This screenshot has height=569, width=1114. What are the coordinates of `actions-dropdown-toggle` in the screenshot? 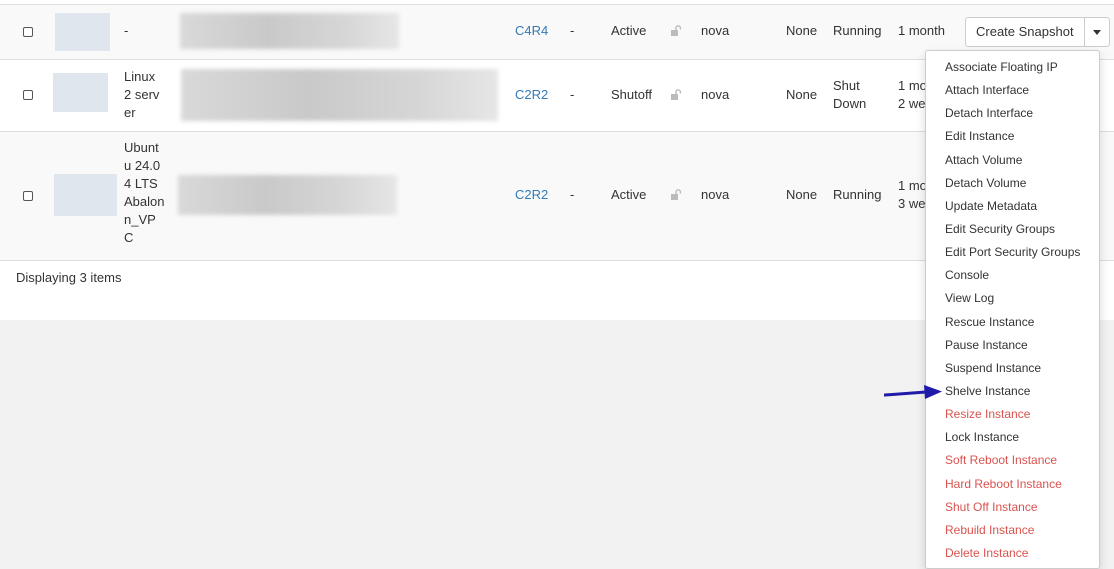 It's located at (1097, 32).